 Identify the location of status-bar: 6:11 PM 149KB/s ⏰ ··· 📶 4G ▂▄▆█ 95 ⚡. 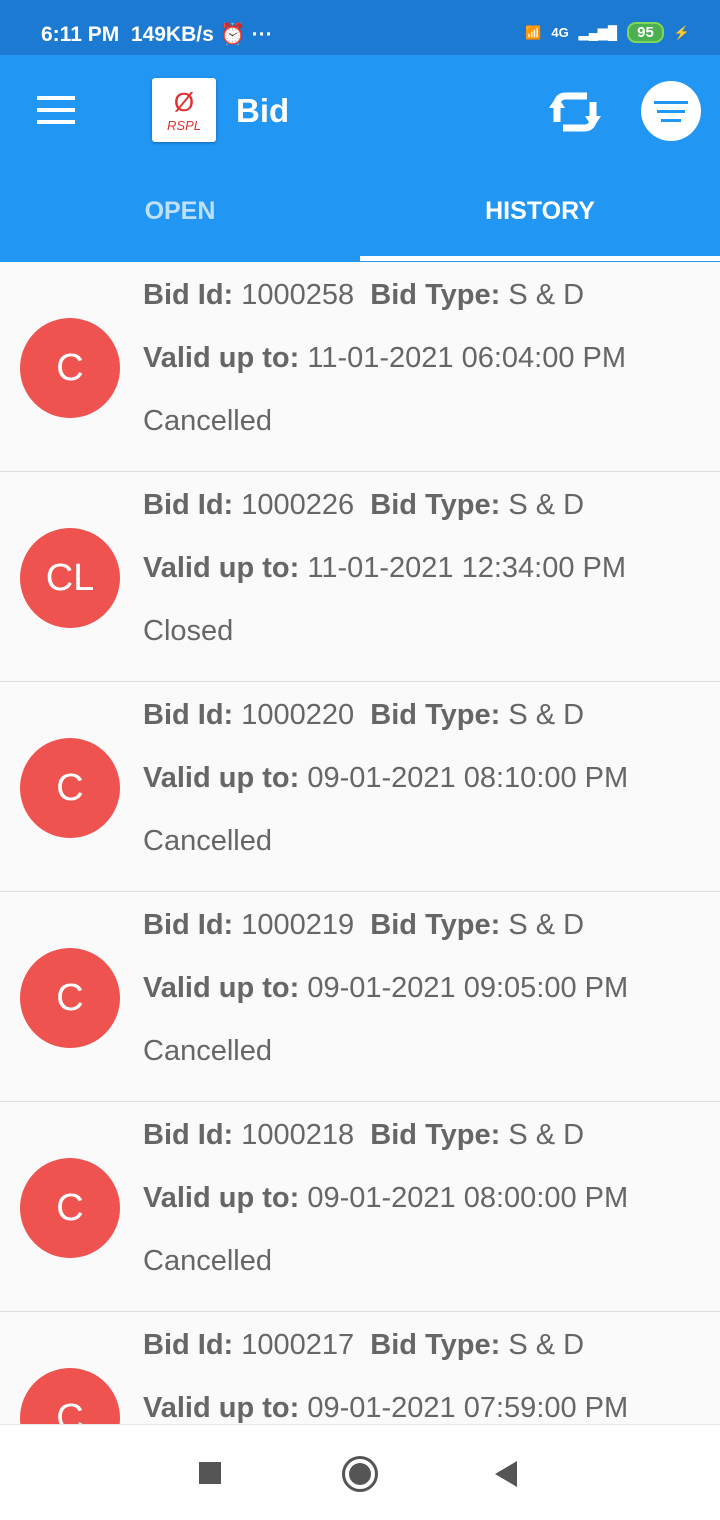
(360, 27).